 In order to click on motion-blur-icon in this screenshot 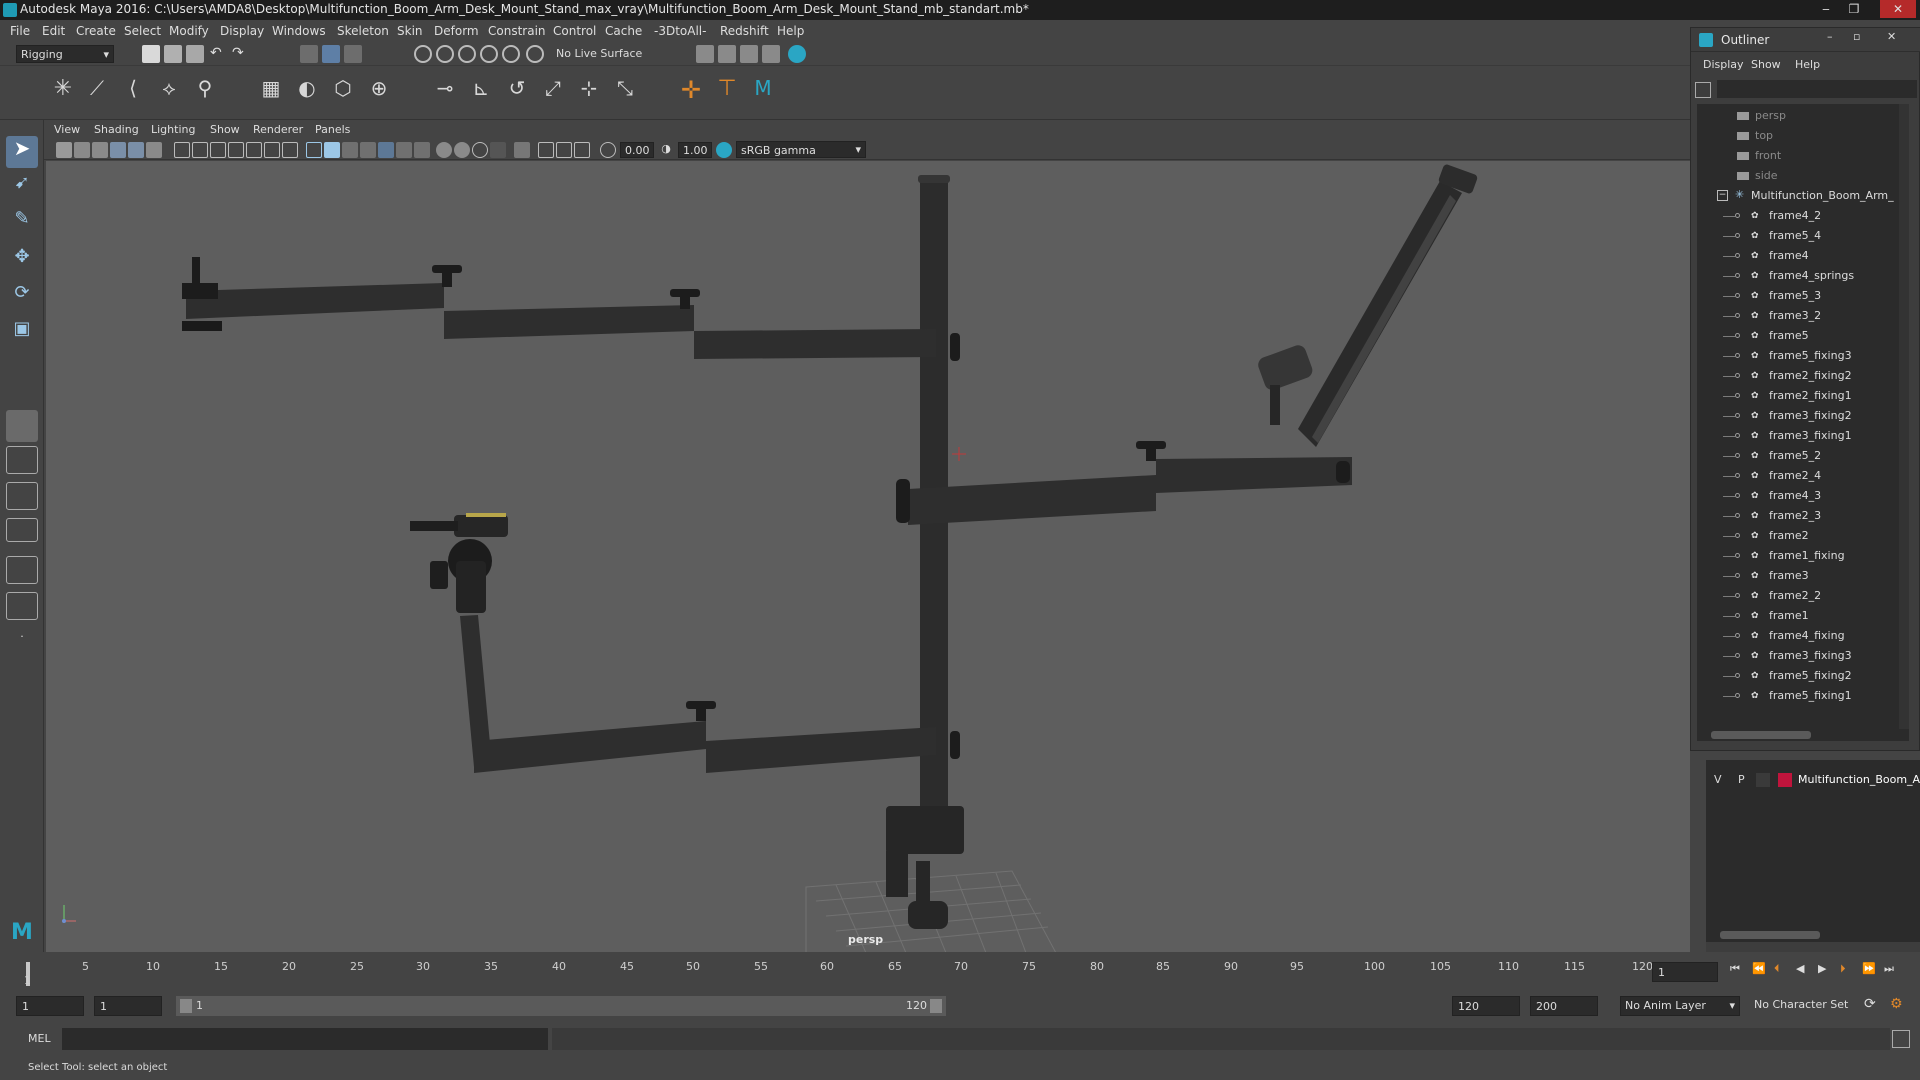, I will do `click(462, 150)`.